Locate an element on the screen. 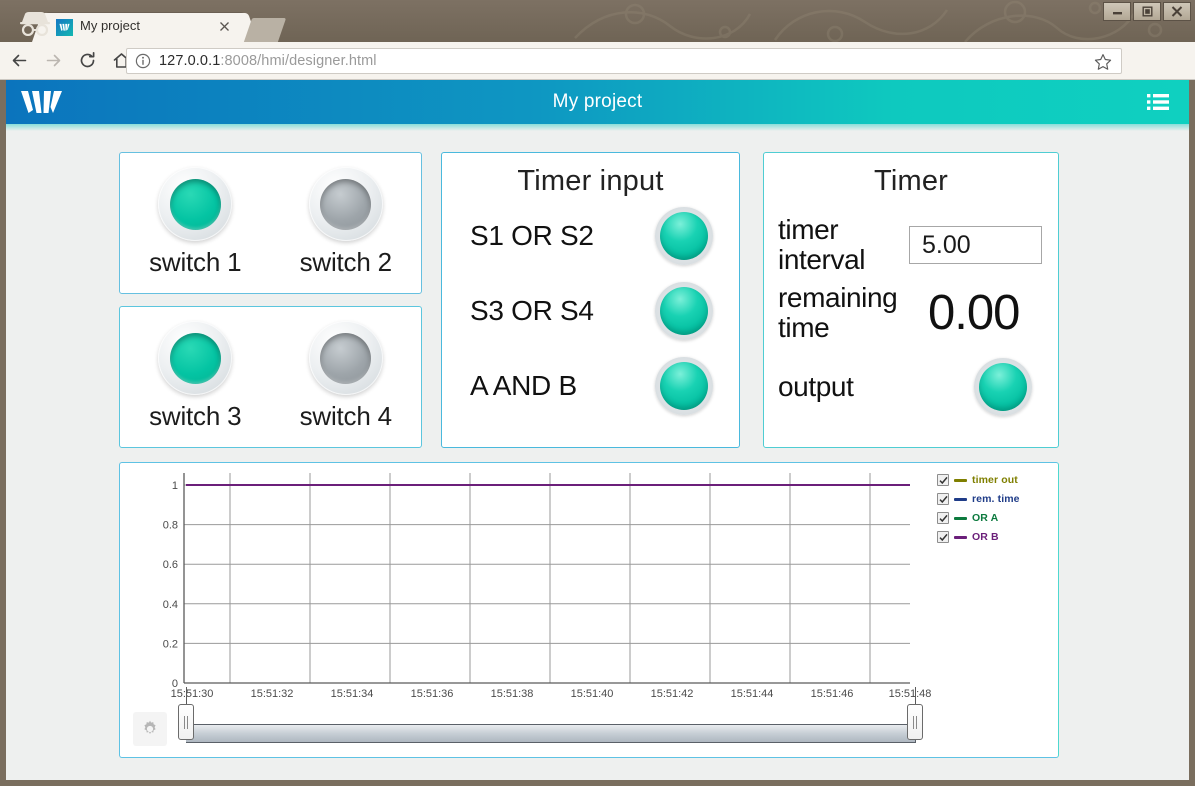 The width and height of the screenshot is (1195, 786). timer-input-label-2: S3 OR S4 is located at coordinates (532, 310).